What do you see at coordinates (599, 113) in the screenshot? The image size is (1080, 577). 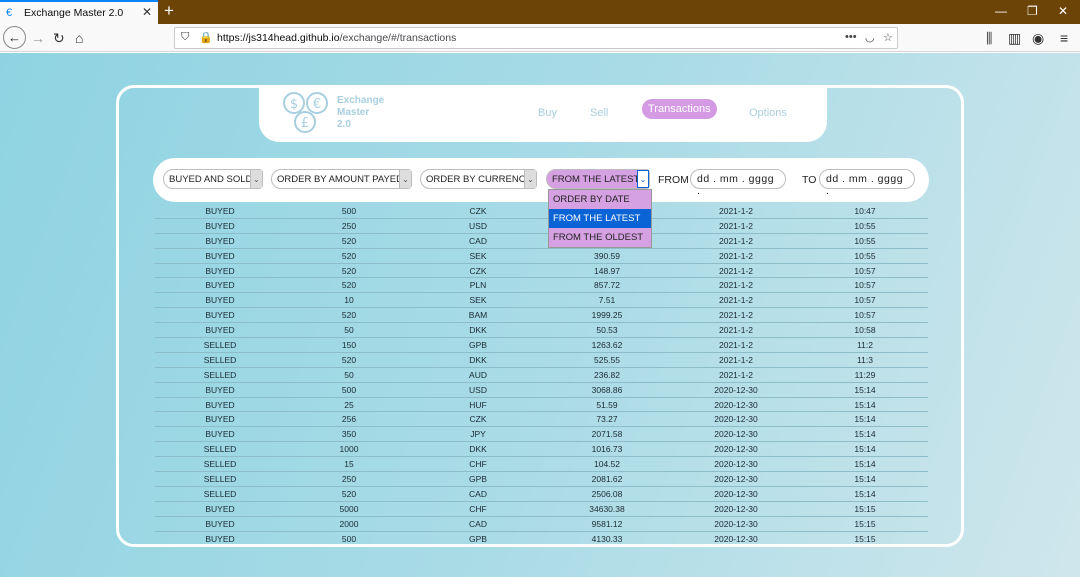 I see `nav-sell: Sell` at bounding box center [599, 113].